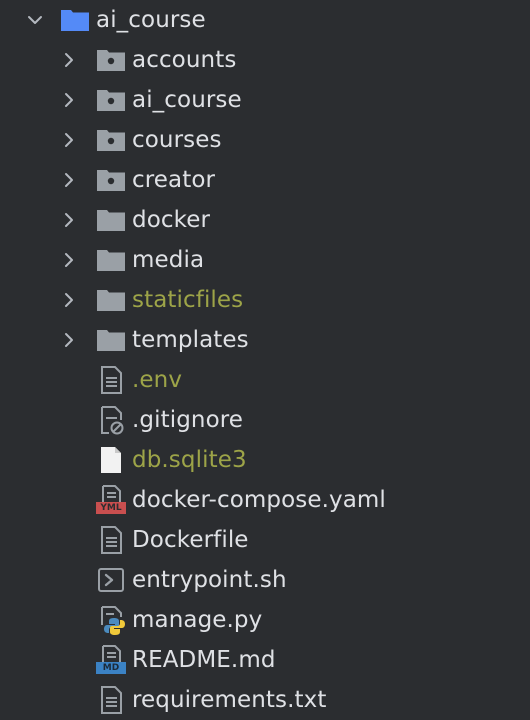 The width and height of the screenshot is (530, 720). Describe the element at coordinates (157, 380) in the screenshot. I see `tree-item-label: .env` at that location.